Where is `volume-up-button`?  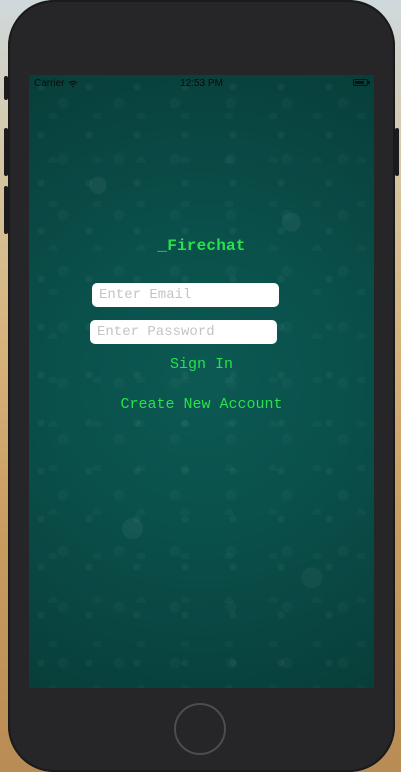 volume-up-button is located at coordinates (6, 152).